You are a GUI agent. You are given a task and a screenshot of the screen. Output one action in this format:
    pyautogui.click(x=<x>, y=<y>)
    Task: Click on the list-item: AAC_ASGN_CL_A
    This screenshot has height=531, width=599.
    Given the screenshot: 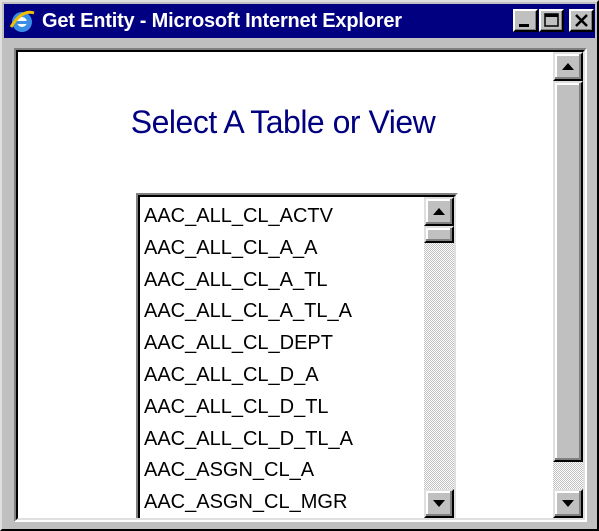 What is the action you would take?
    pyautogui.click(x=283, y=471)
    